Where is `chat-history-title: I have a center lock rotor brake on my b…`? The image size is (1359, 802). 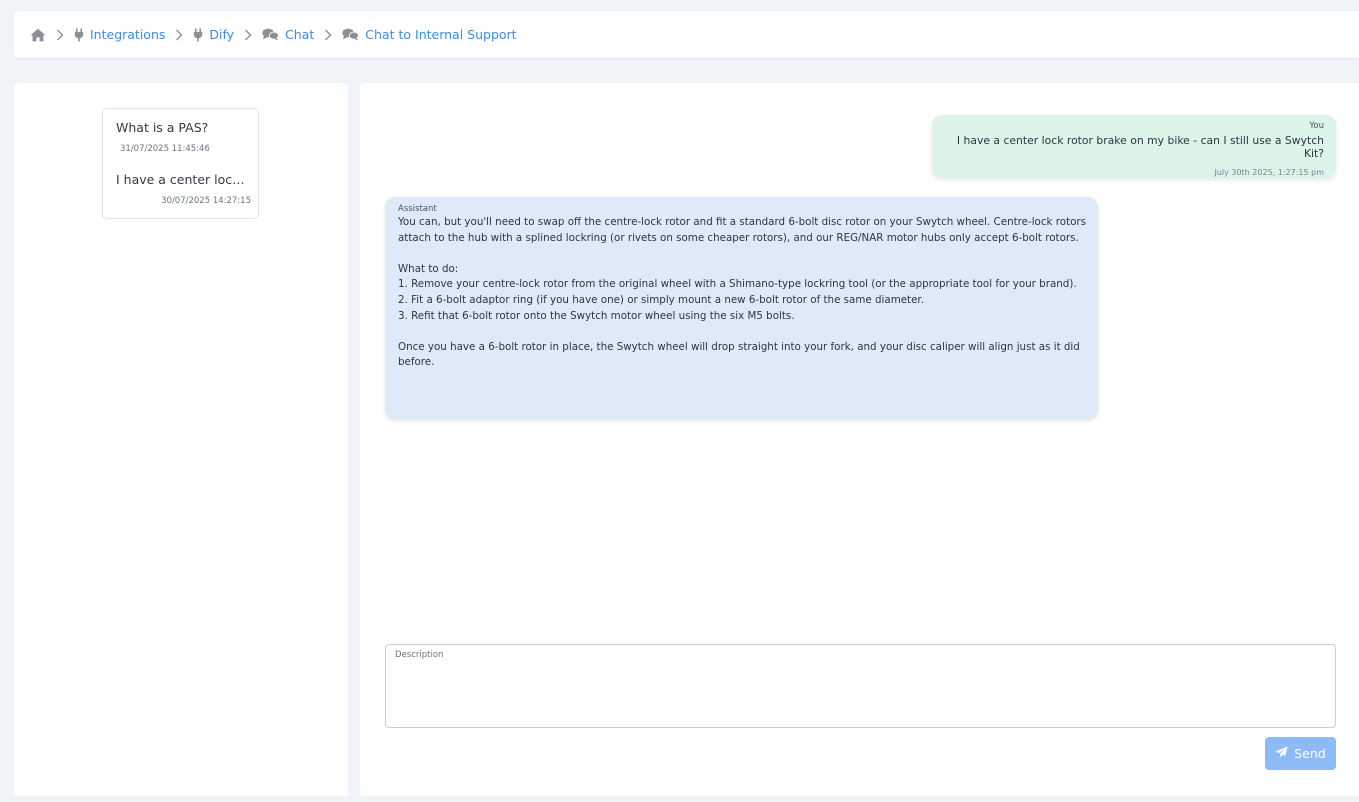 chat-history-title: I have a center lock rotor brake on my b… is located at coordinates (183, 179).